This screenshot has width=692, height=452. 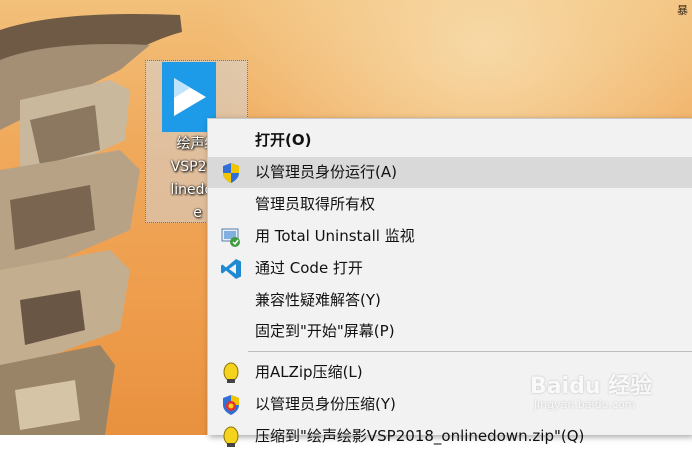 I want to click on menu-item-label: 用ALZip压缩(L), so click(x=309, y=372).